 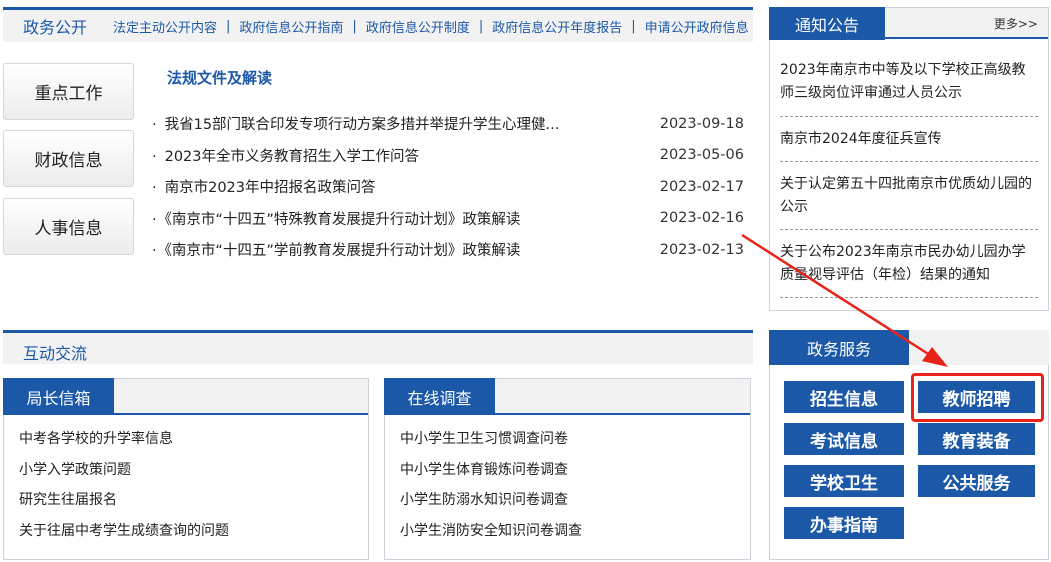 I want to click on law-item-date: 2023-02-13, so click(x=701, y=249).